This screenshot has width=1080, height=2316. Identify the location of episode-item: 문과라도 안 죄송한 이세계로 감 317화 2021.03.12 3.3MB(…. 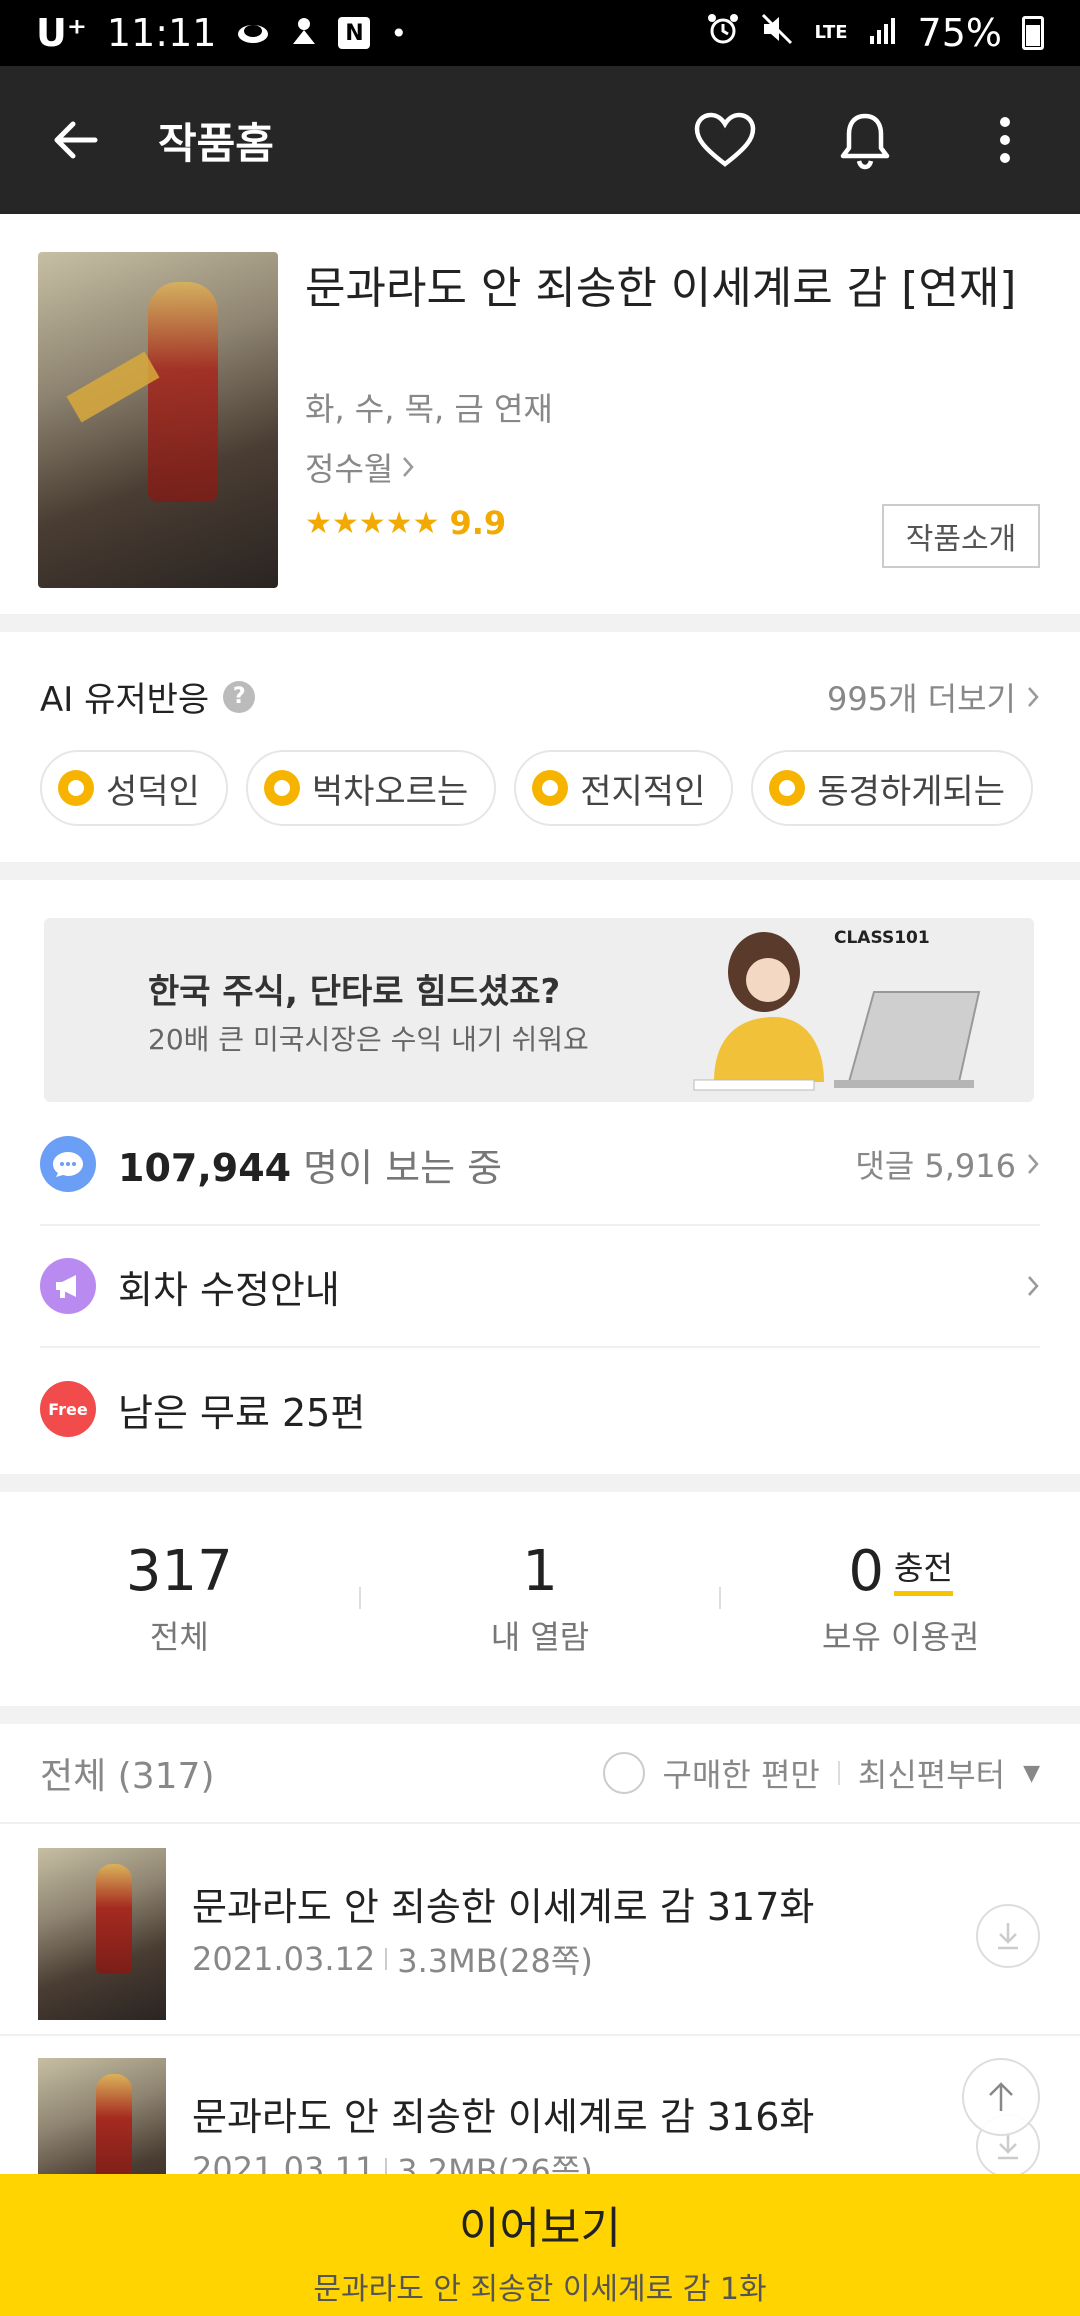
(540, 1931).